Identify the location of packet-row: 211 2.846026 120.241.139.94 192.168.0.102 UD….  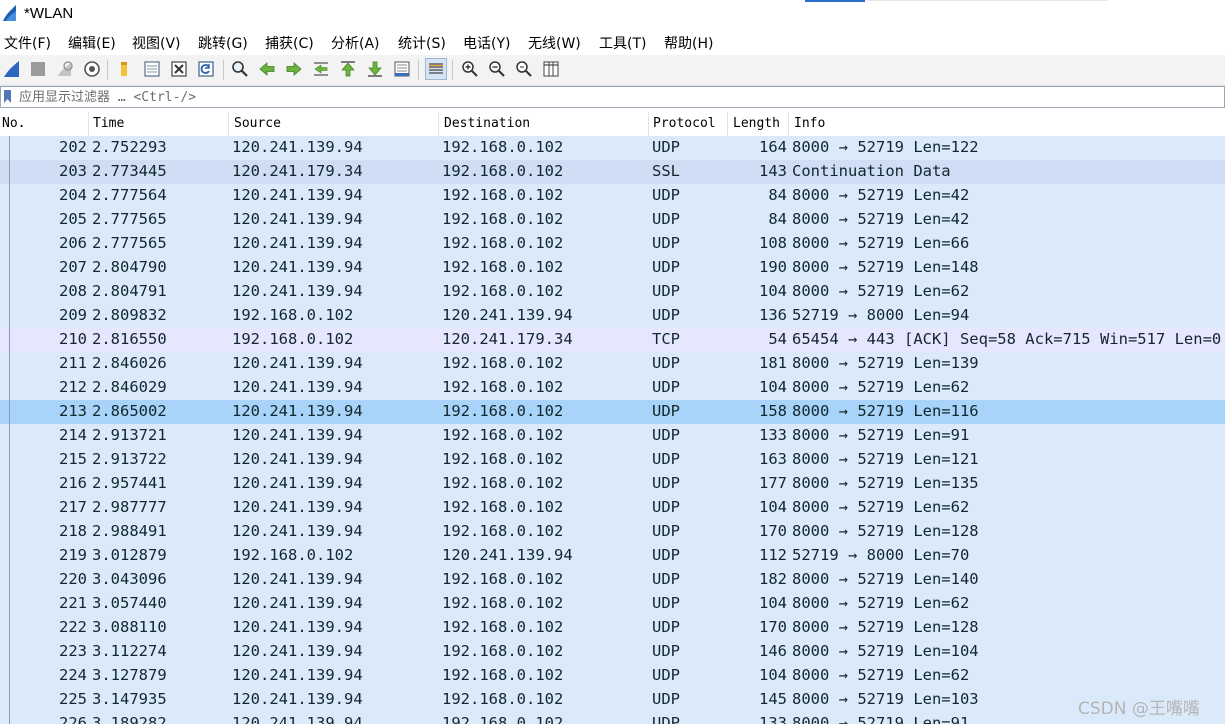
(612, 364).